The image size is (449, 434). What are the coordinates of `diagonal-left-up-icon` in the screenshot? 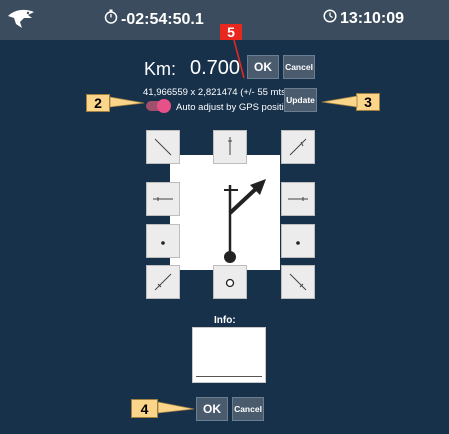 It's located at (163, 147).